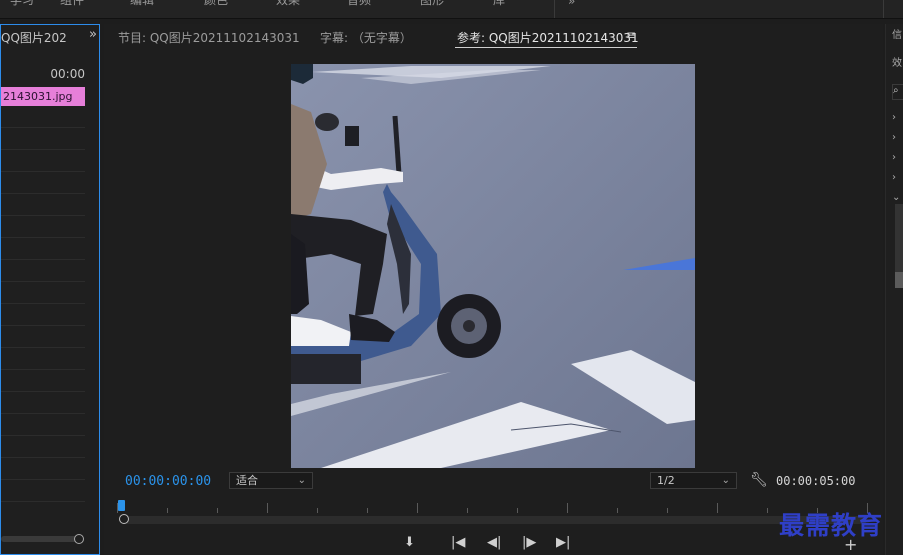  Describe the element at coordinates (899, 280) in the screenshot. I see `right-panel-scroll-handle` at that location.